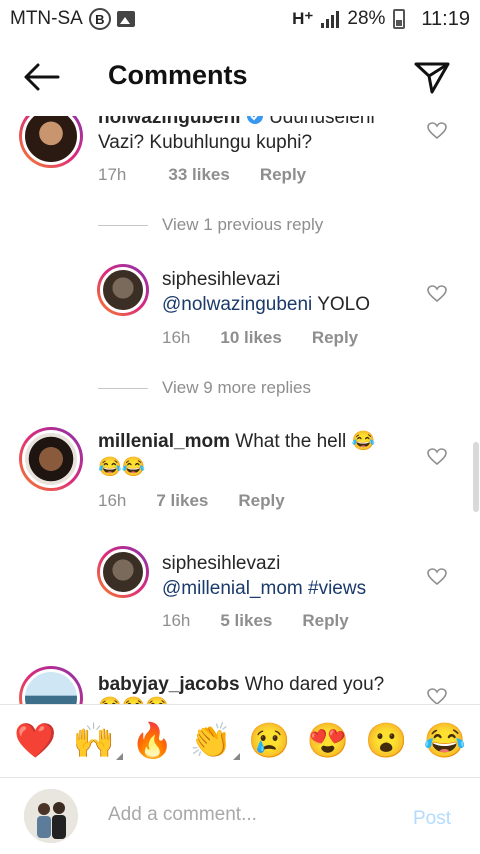  Describe the element at coordinates (246, 621) in the screenshot. I see `reply-likes: 5 likes` at that location.